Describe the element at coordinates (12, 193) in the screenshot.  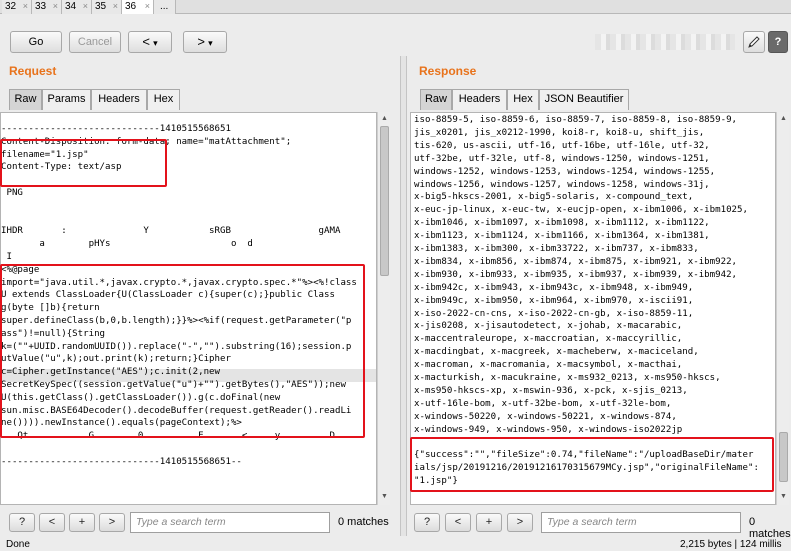
I see `request-line: PNG` at that location.